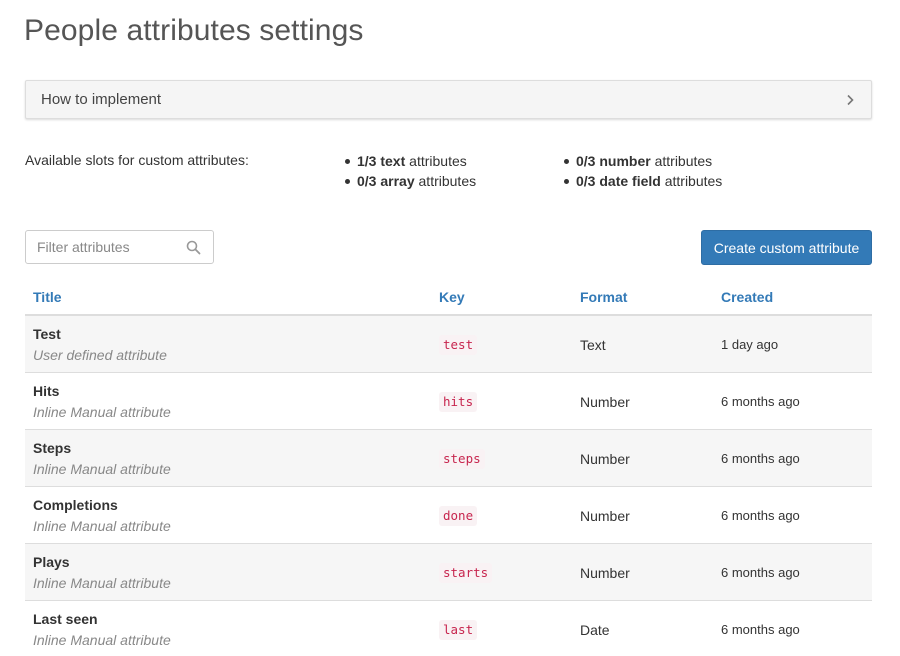 Image resolution: width=900 pixels, height=656 pixels. What do you see at coordinates (850, 100) in the screenshot?
I see `chevron-right-icon` at bounding box center [850, 100].